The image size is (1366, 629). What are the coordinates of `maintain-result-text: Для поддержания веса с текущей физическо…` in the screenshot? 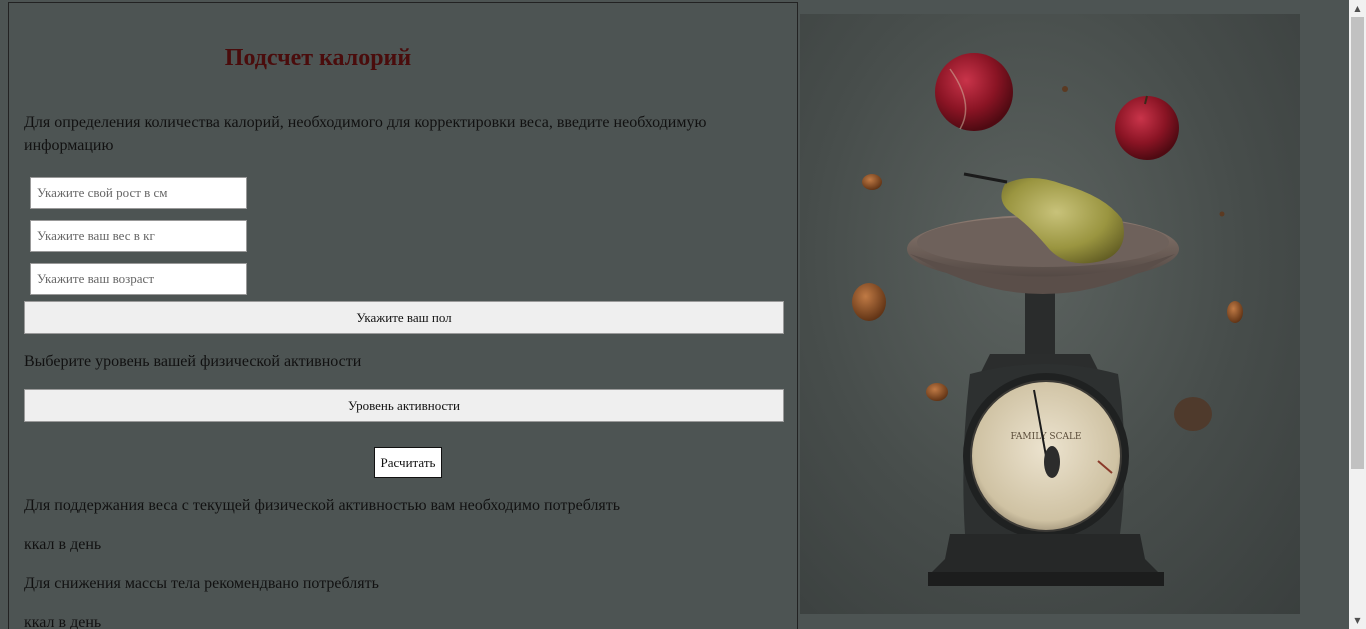 It's located at (322, 505).